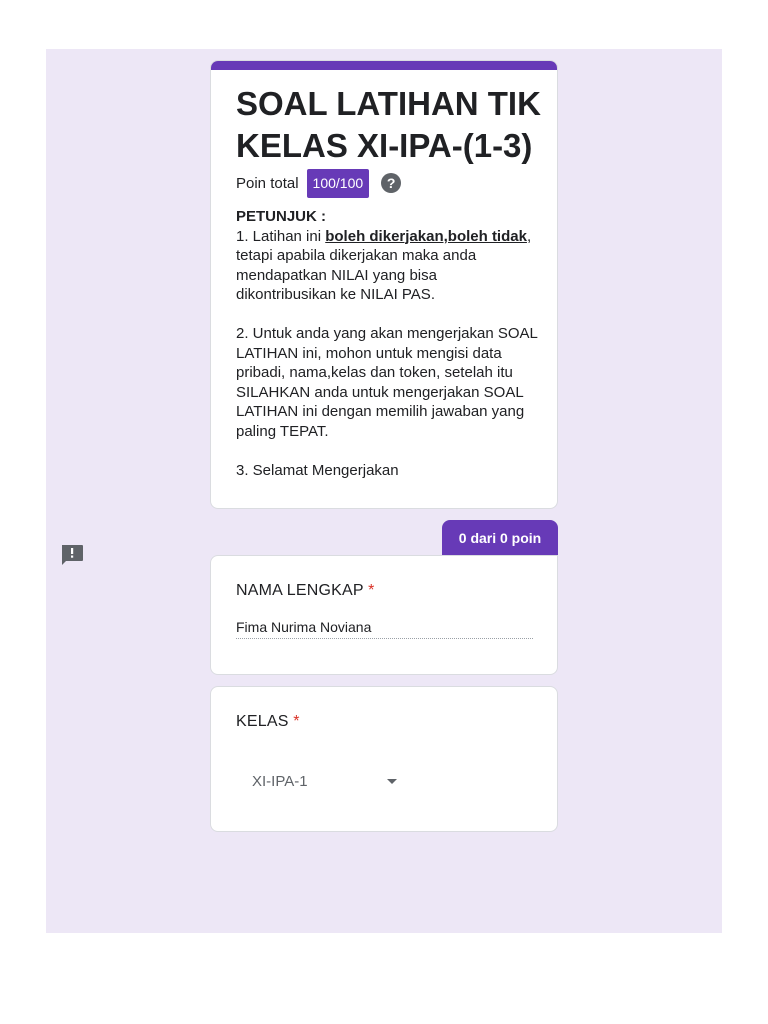  What do you see at coordinates (281, 216) in the screenshot?
I see `instructions-heading: PETUNJUK :` at bounding box center [281, 216].